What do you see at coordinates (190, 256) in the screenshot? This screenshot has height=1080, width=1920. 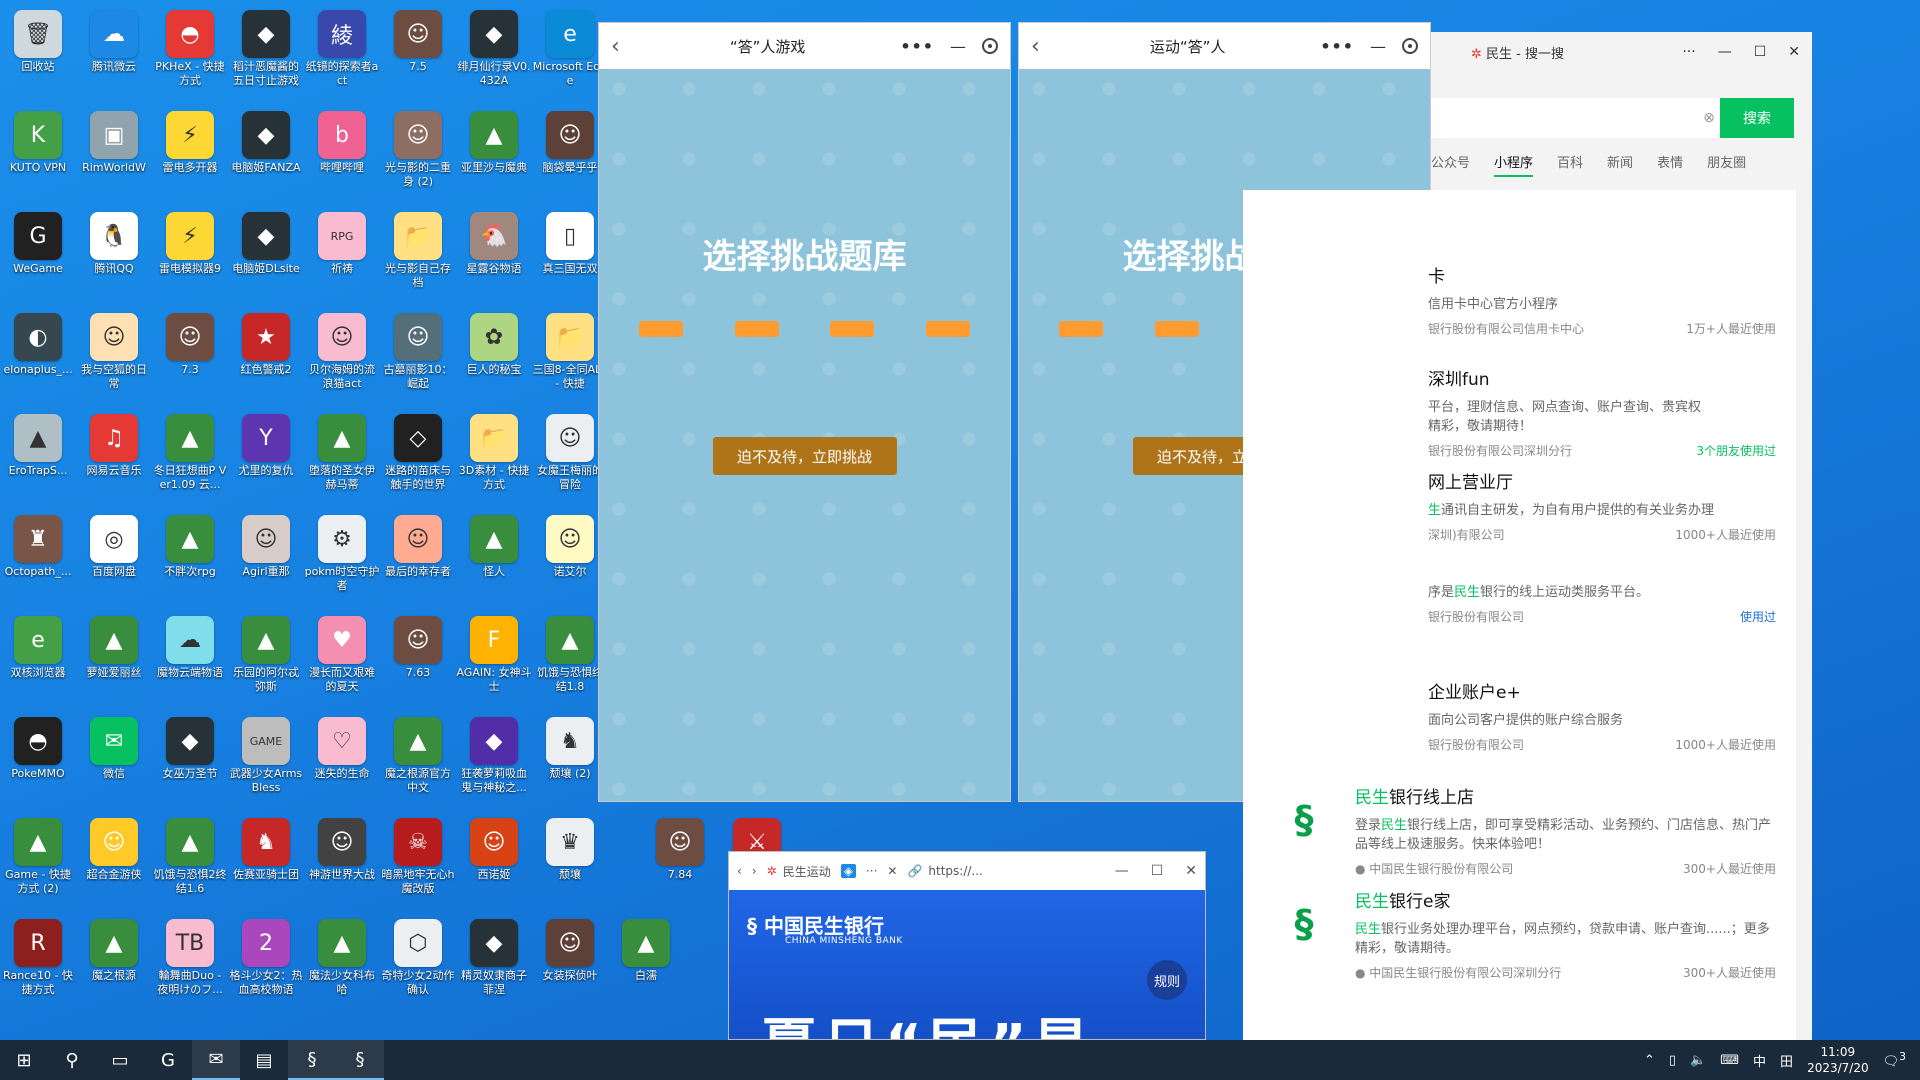 I see `desktop-icon: ⚡ 雷电模拟器9` at bounding box center [190, 256].